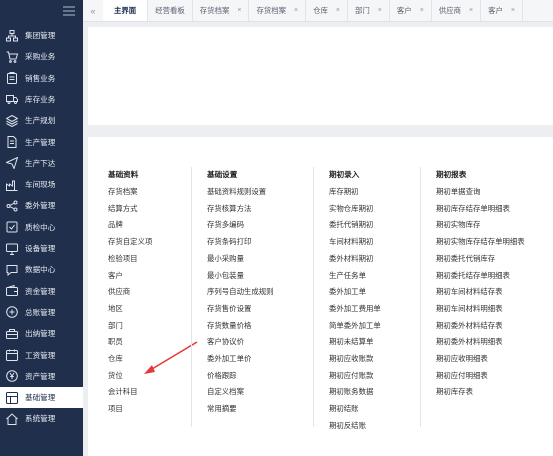 This screenshot has height=456, width=553. I want to click on menu-link: 期初实物库存结存单明细表, so click(480, 241).